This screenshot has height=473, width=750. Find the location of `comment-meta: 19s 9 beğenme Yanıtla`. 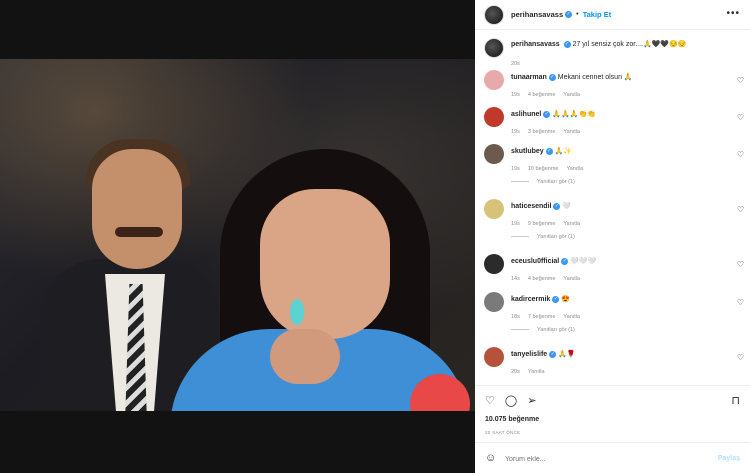

comment-meta: 19s 9 beğenme Yanıtla is located at coordinates (549, 224).